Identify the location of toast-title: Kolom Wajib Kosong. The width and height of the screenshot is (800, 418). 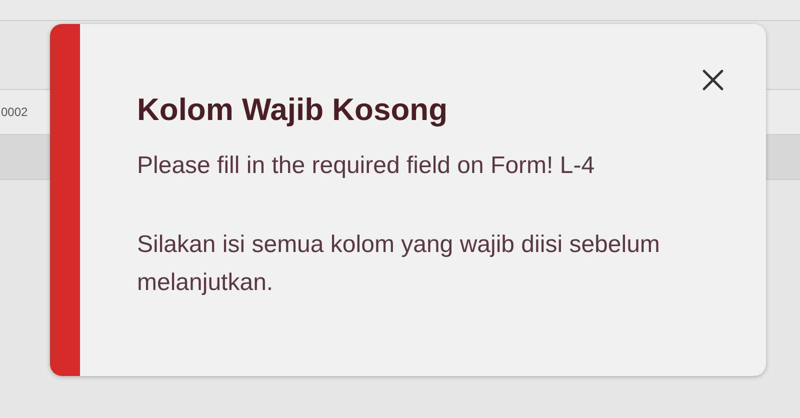
(293, 110).